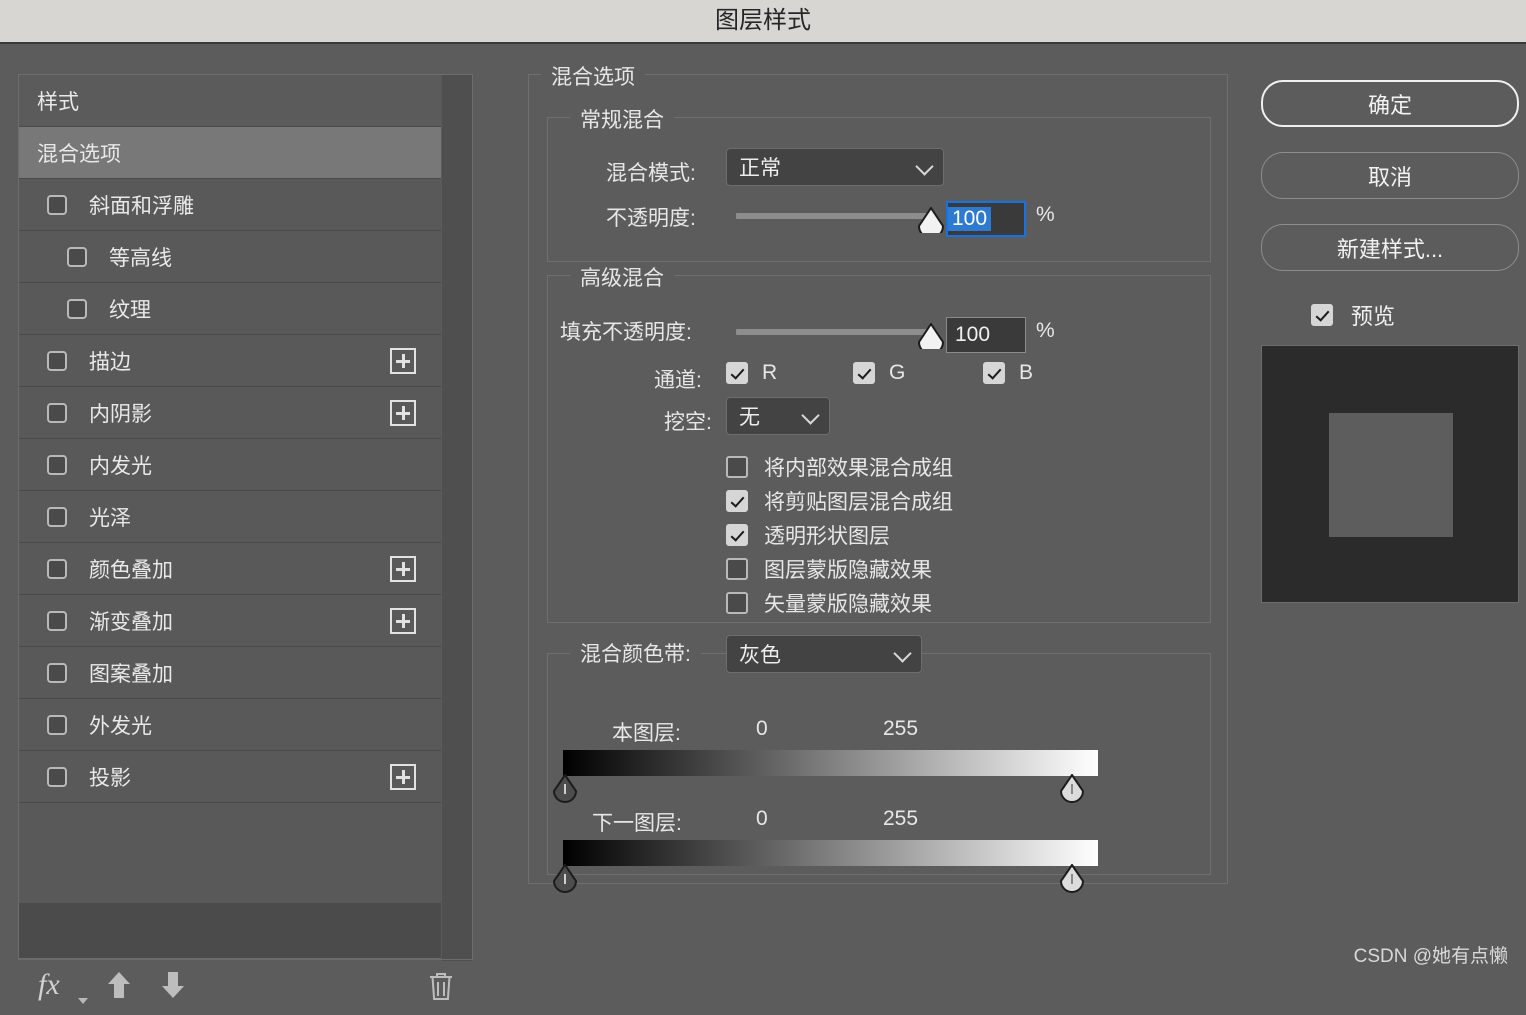 The image size is (1526, 1015). What do you see at coordinates (83, 1001) in the screenshot?
I see `fx-dropdown-caret-icon` at bounding box center [83, 1001].